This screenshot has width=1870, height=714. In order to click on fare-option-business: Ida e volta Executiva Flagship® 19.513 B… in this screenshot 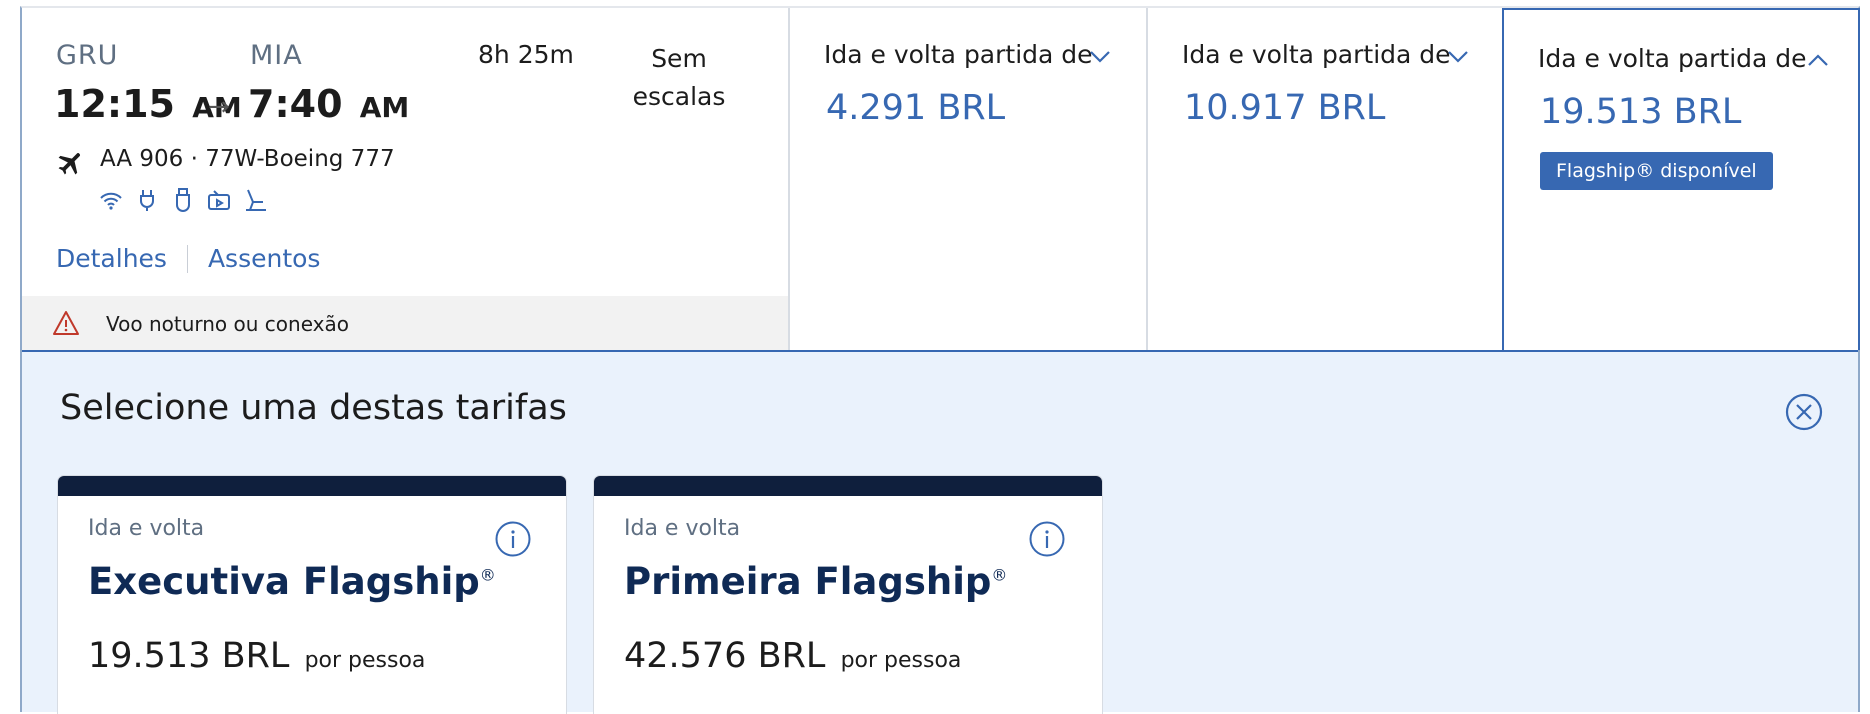, I will do `click(312, 595)`.